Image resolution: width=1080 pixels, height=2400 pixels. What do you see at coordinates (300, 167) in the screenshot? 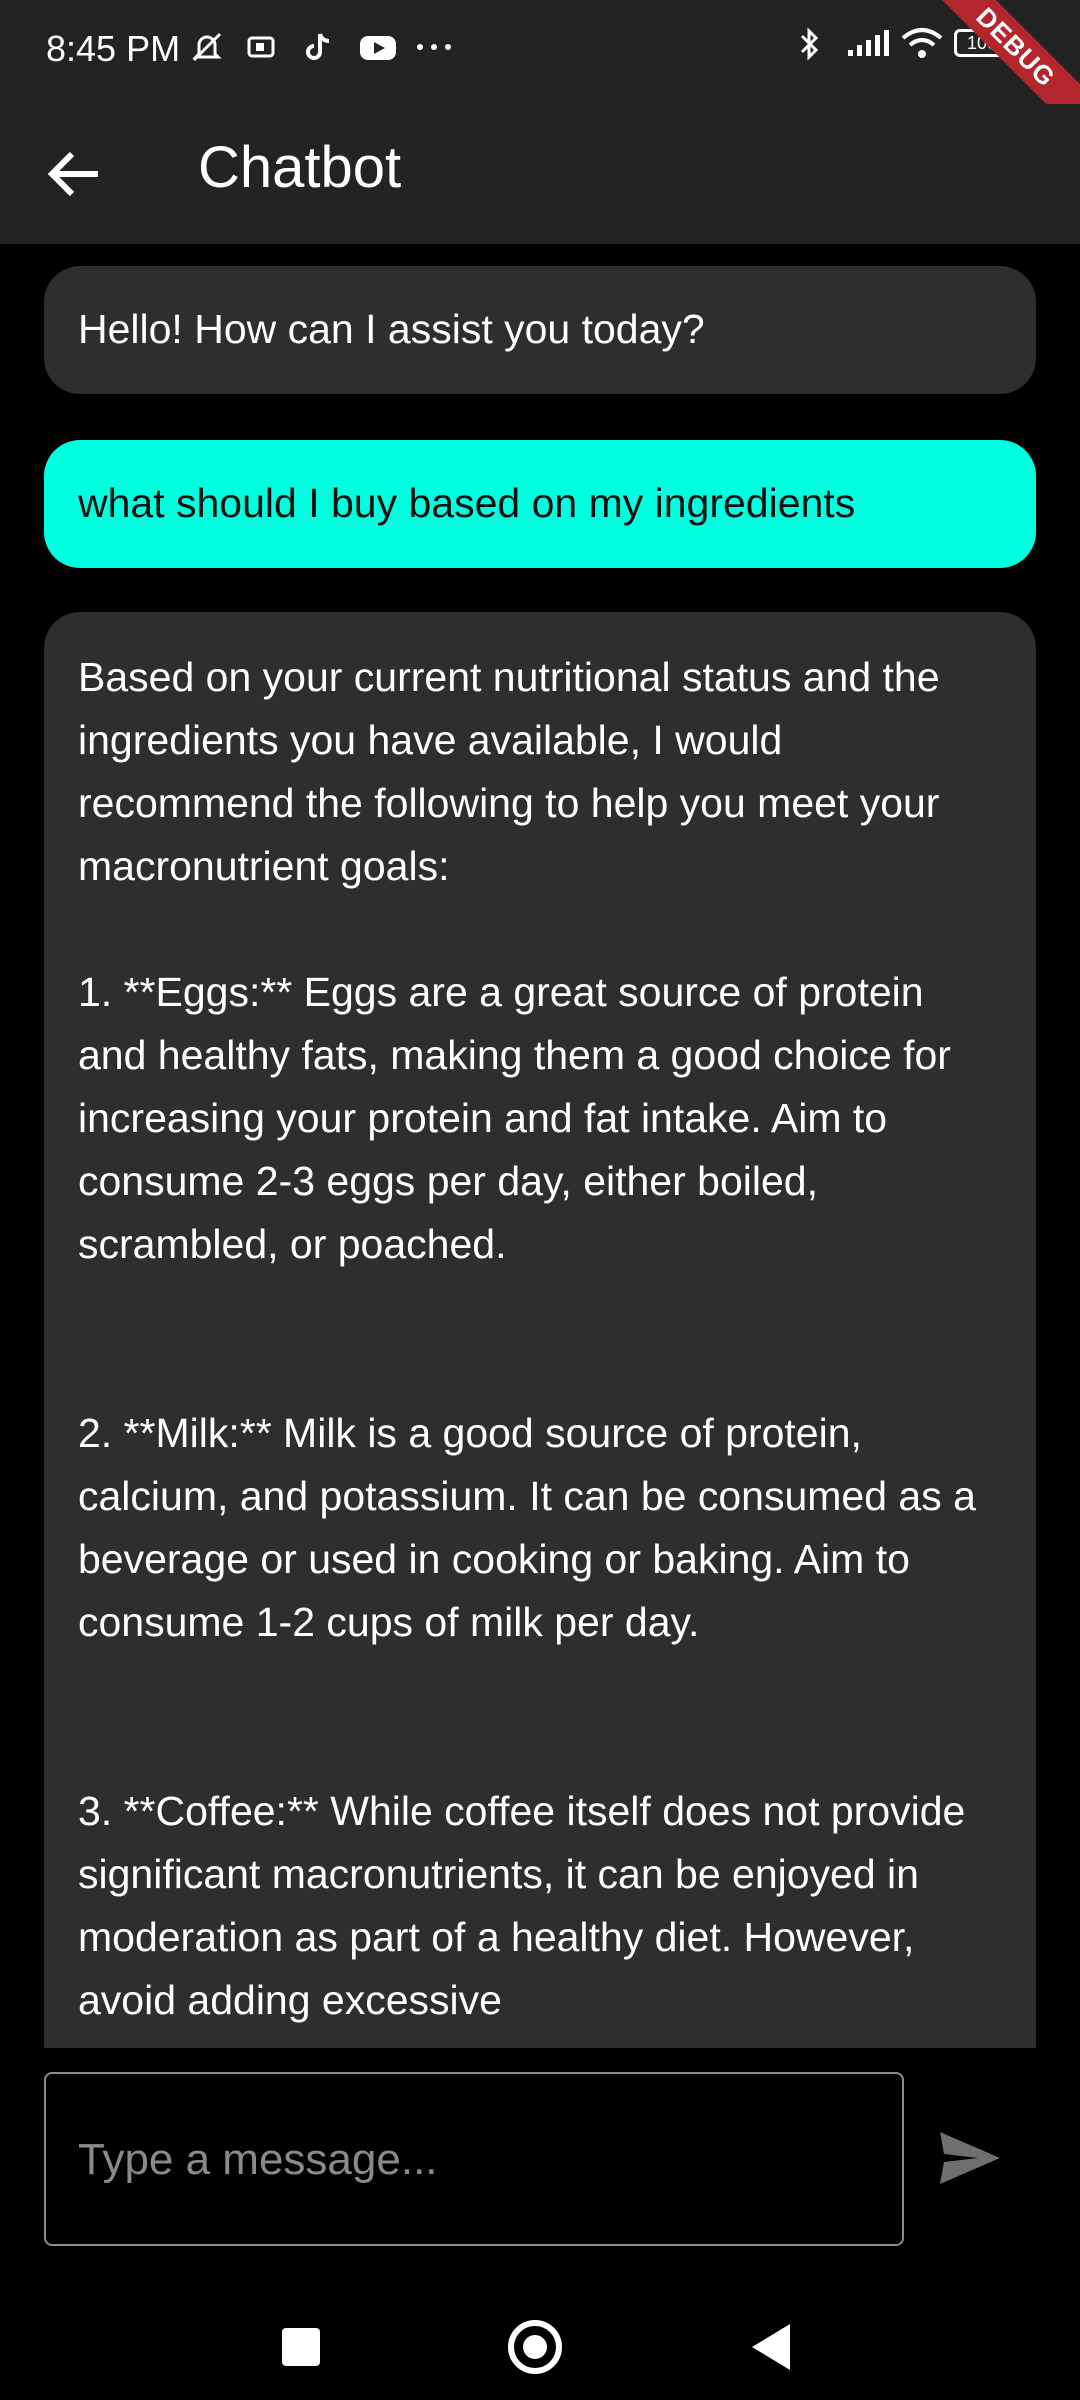
I see `page-title: Chatbot` at bounding box center [300, 167].